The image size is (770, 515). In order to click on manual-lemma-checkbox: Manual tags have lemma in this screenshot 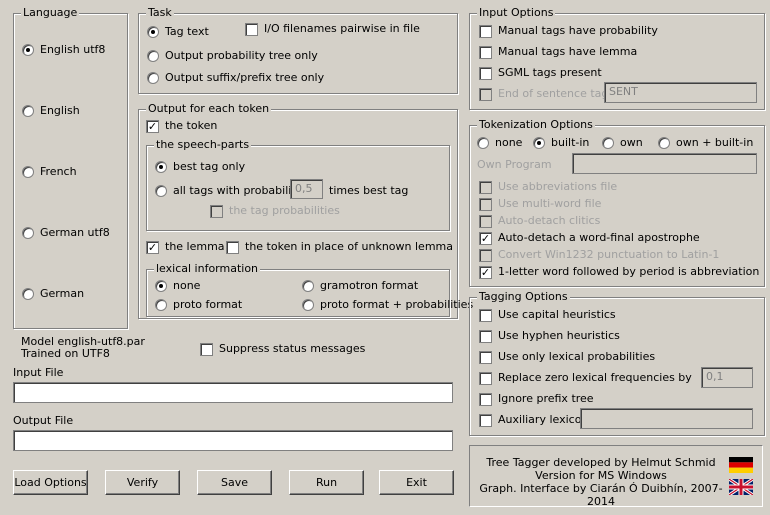, I will do `click(558, 52)`.